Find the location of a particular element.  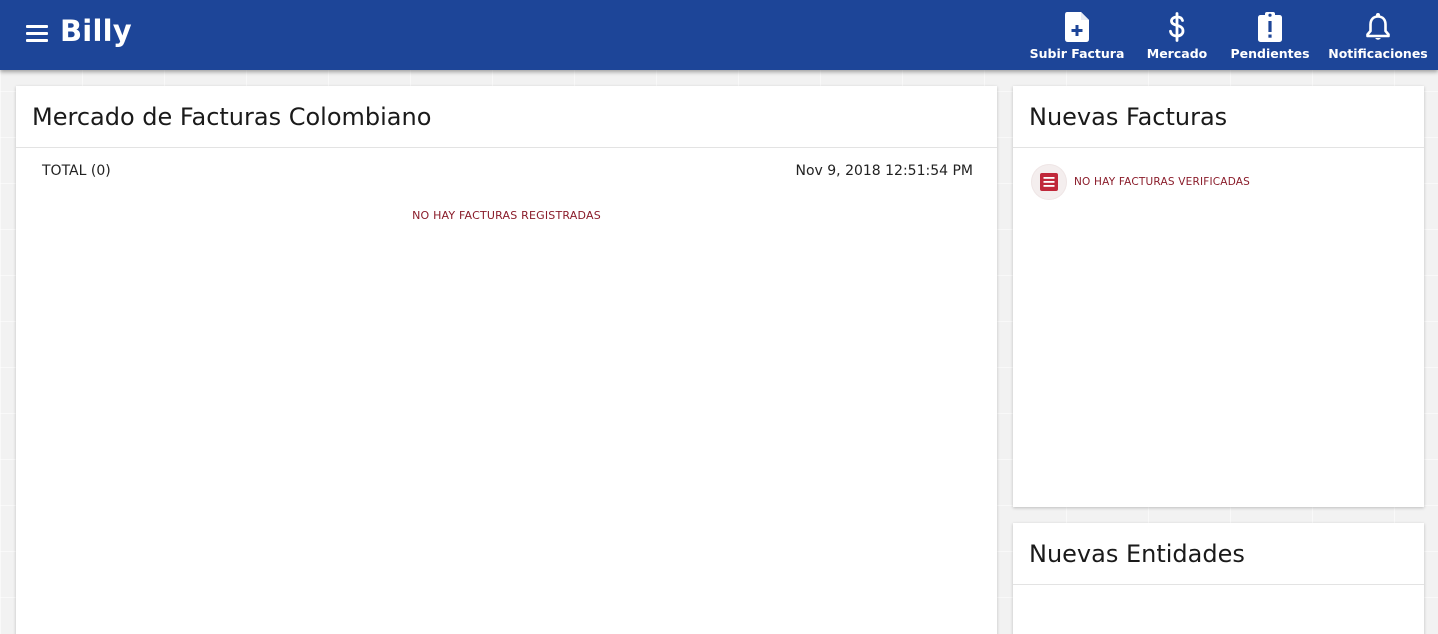

nav-label: Mercado is located at coordinates (1177, 53).